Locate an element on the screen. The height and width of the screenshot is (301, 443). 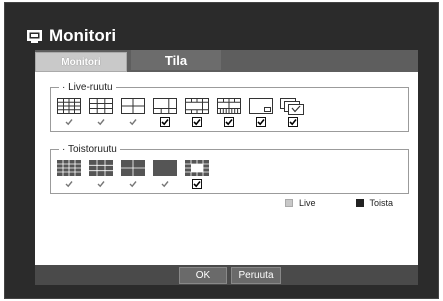
cancel-button: Peruuta is located at coordinates (256, 275).